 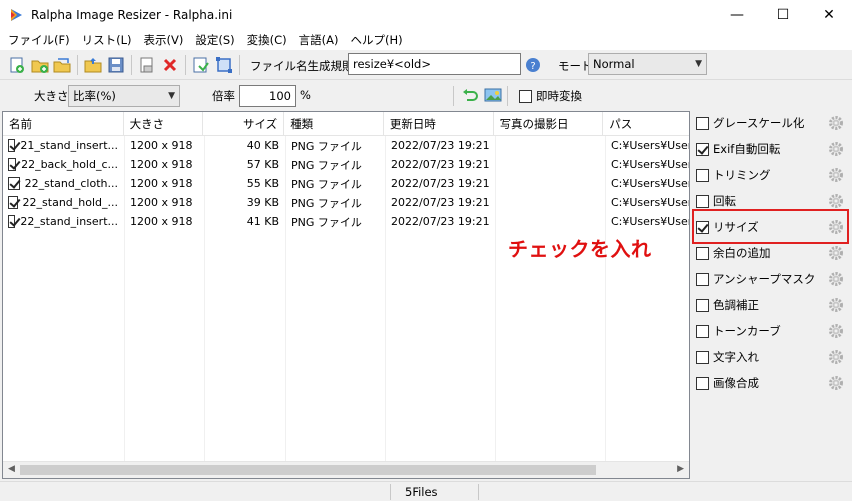 What do you see at coordinates (434, 64) in the screenshot?
I see `filename-rule-input: resize¥<old>` at bounding box center [434, 64].